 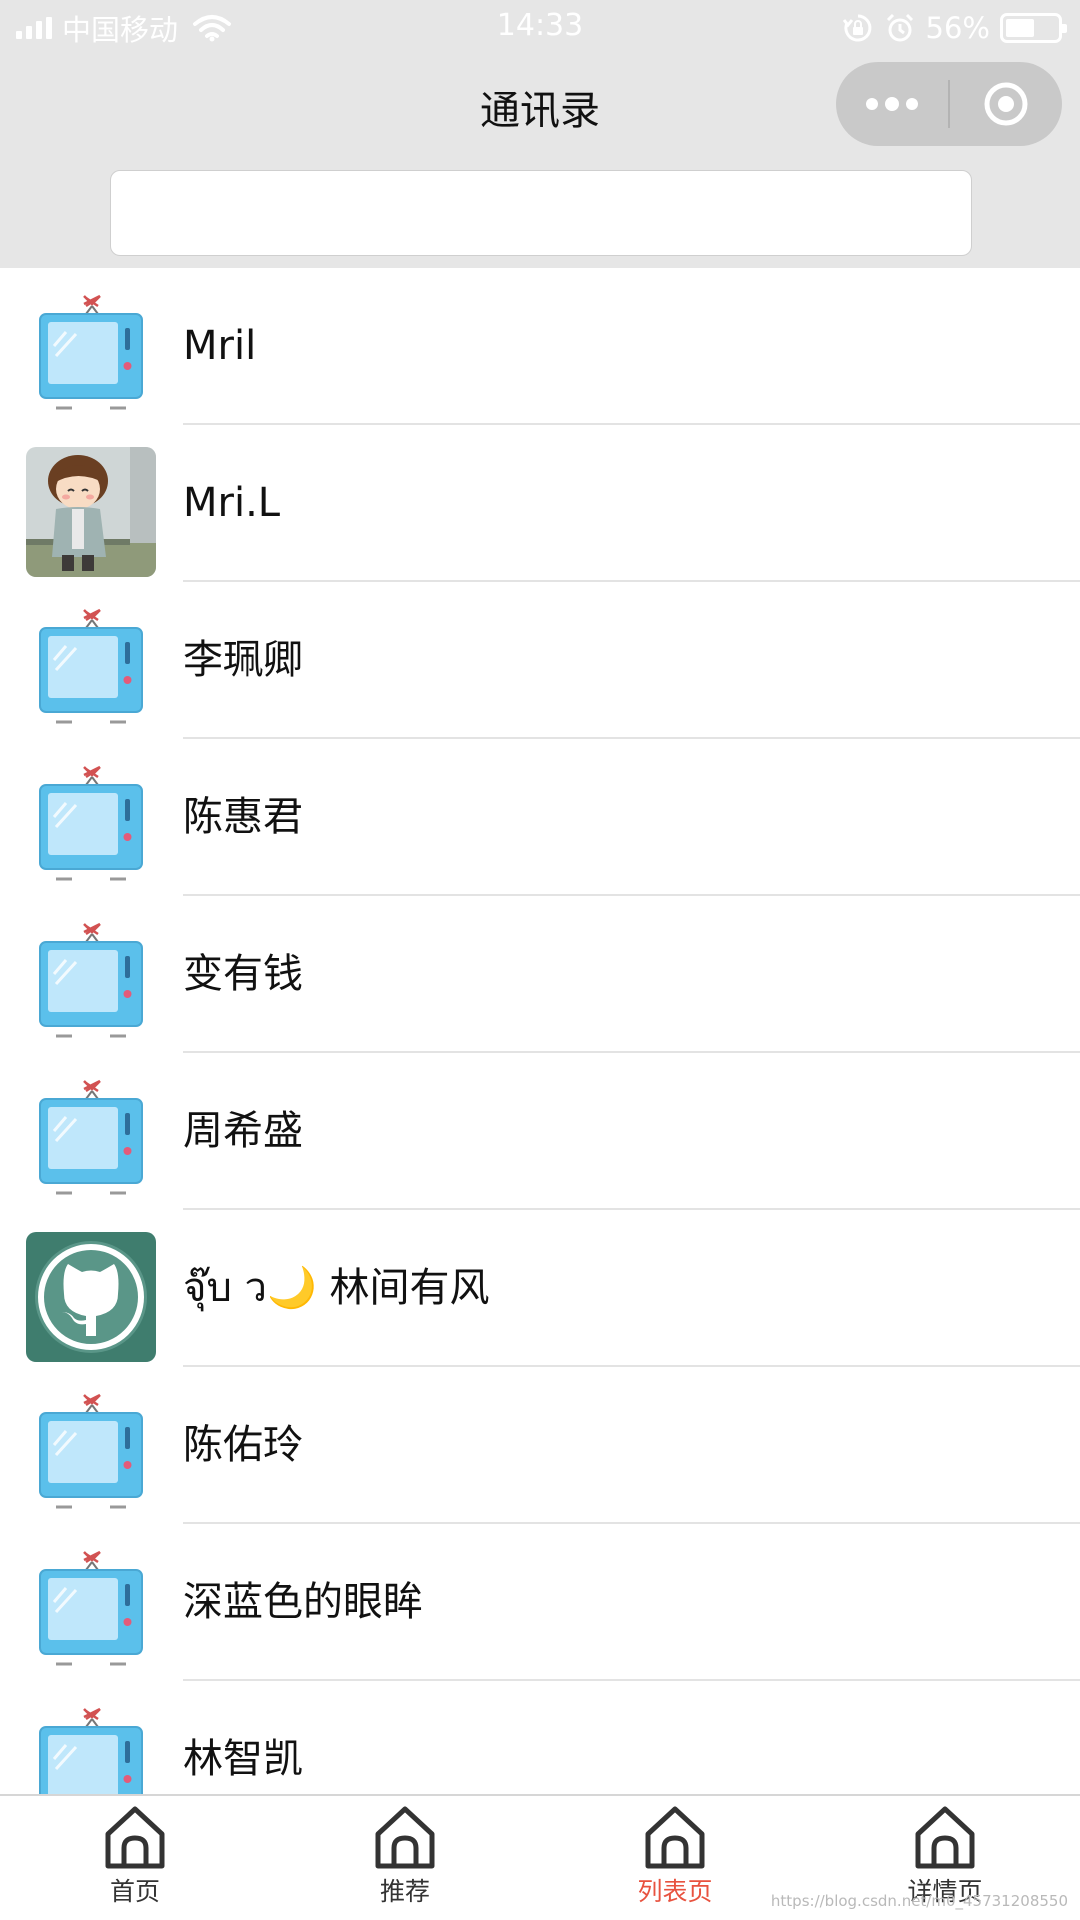 What do you see at coordinates (1020, 28) in the screenshot?
I see `battery-level` at bounding box center [1020, 28].